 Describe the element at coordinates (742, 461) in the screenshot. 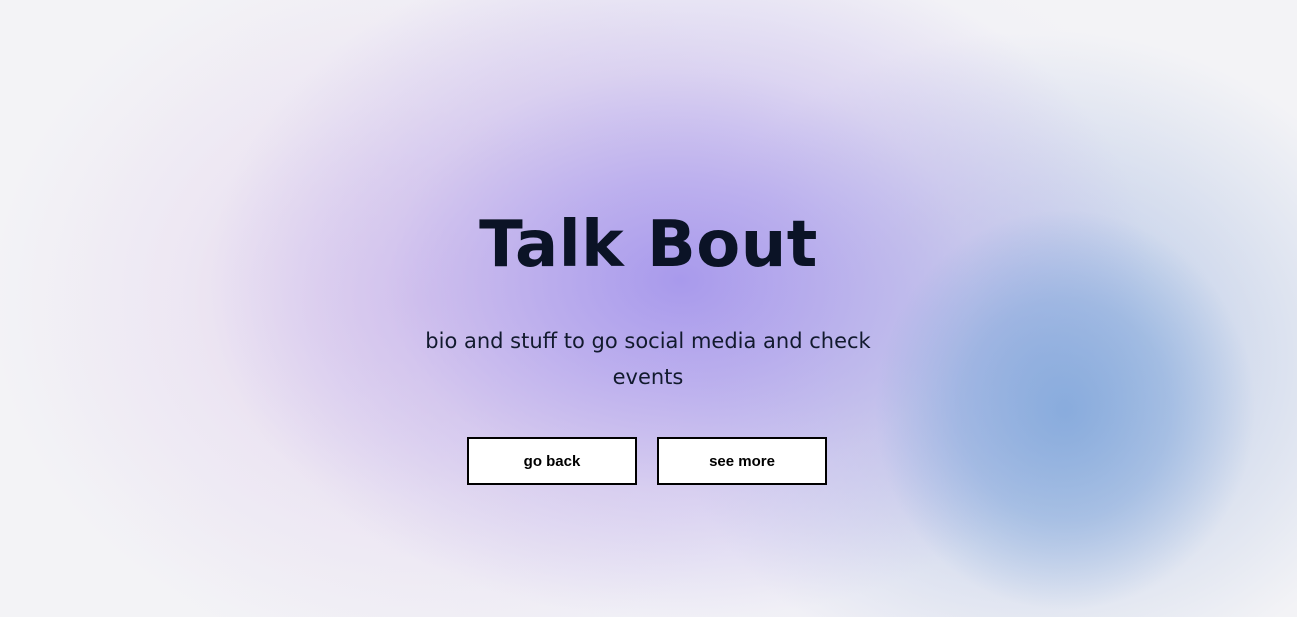

I see `see-more-button: see more` at that location.